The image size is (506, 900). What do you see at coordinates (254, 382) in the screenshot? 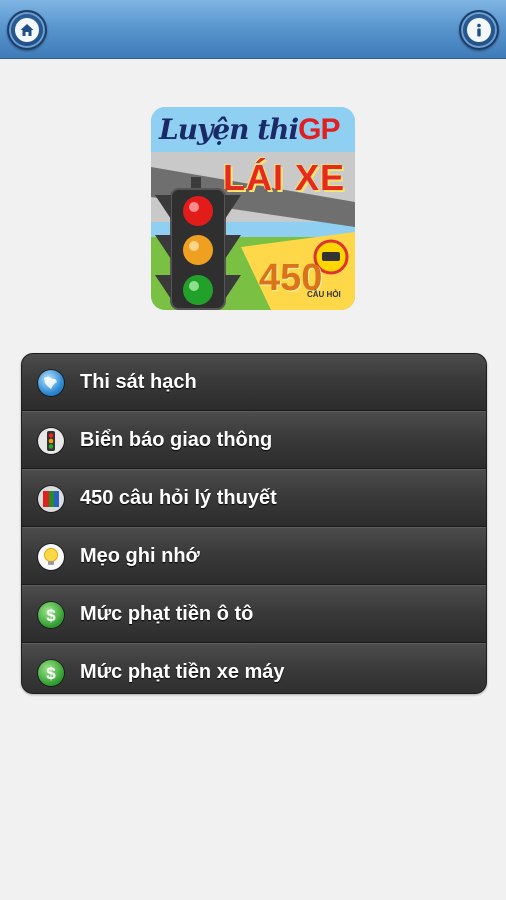
I see `menu-item-exam: Thi sát hạch` at bounding box center [254, 382].